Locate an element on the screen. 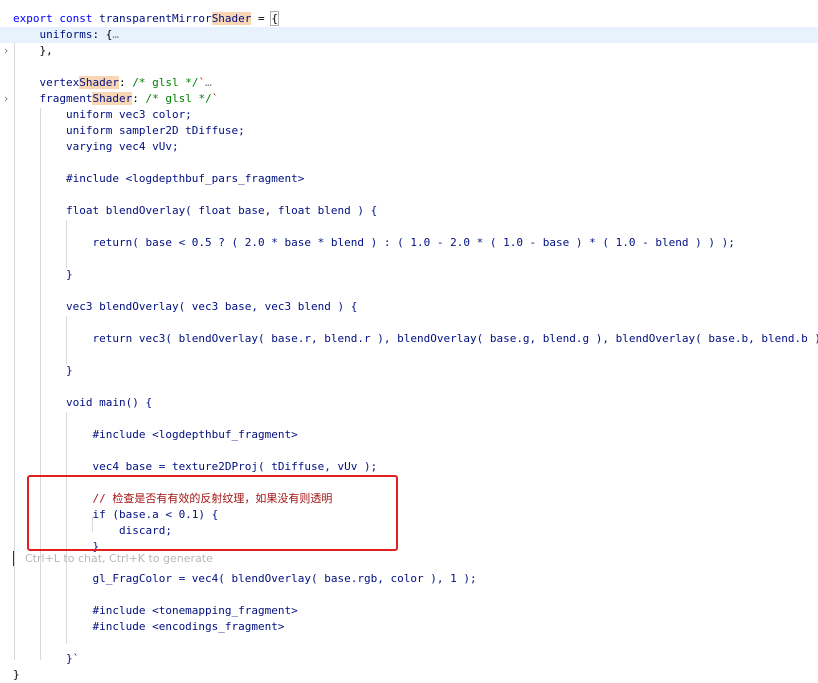 The width and height of the screenshot is (818, 683). code-text: #include <logdepthbuf_fragment> is located at coordinates (155, 434).